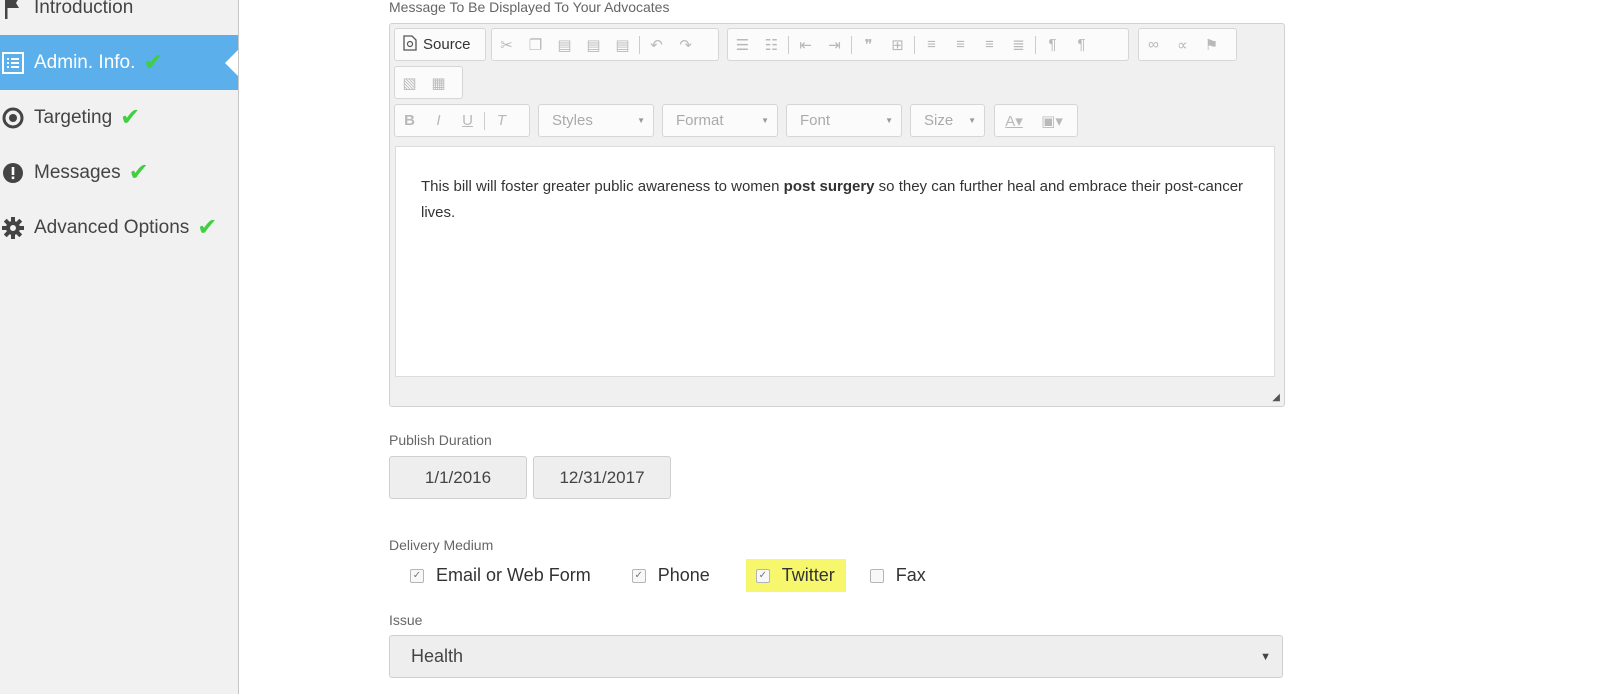 This screenshot has width=1600, height=694. I want to click on copy-icon: ❐, so click(535, 45).